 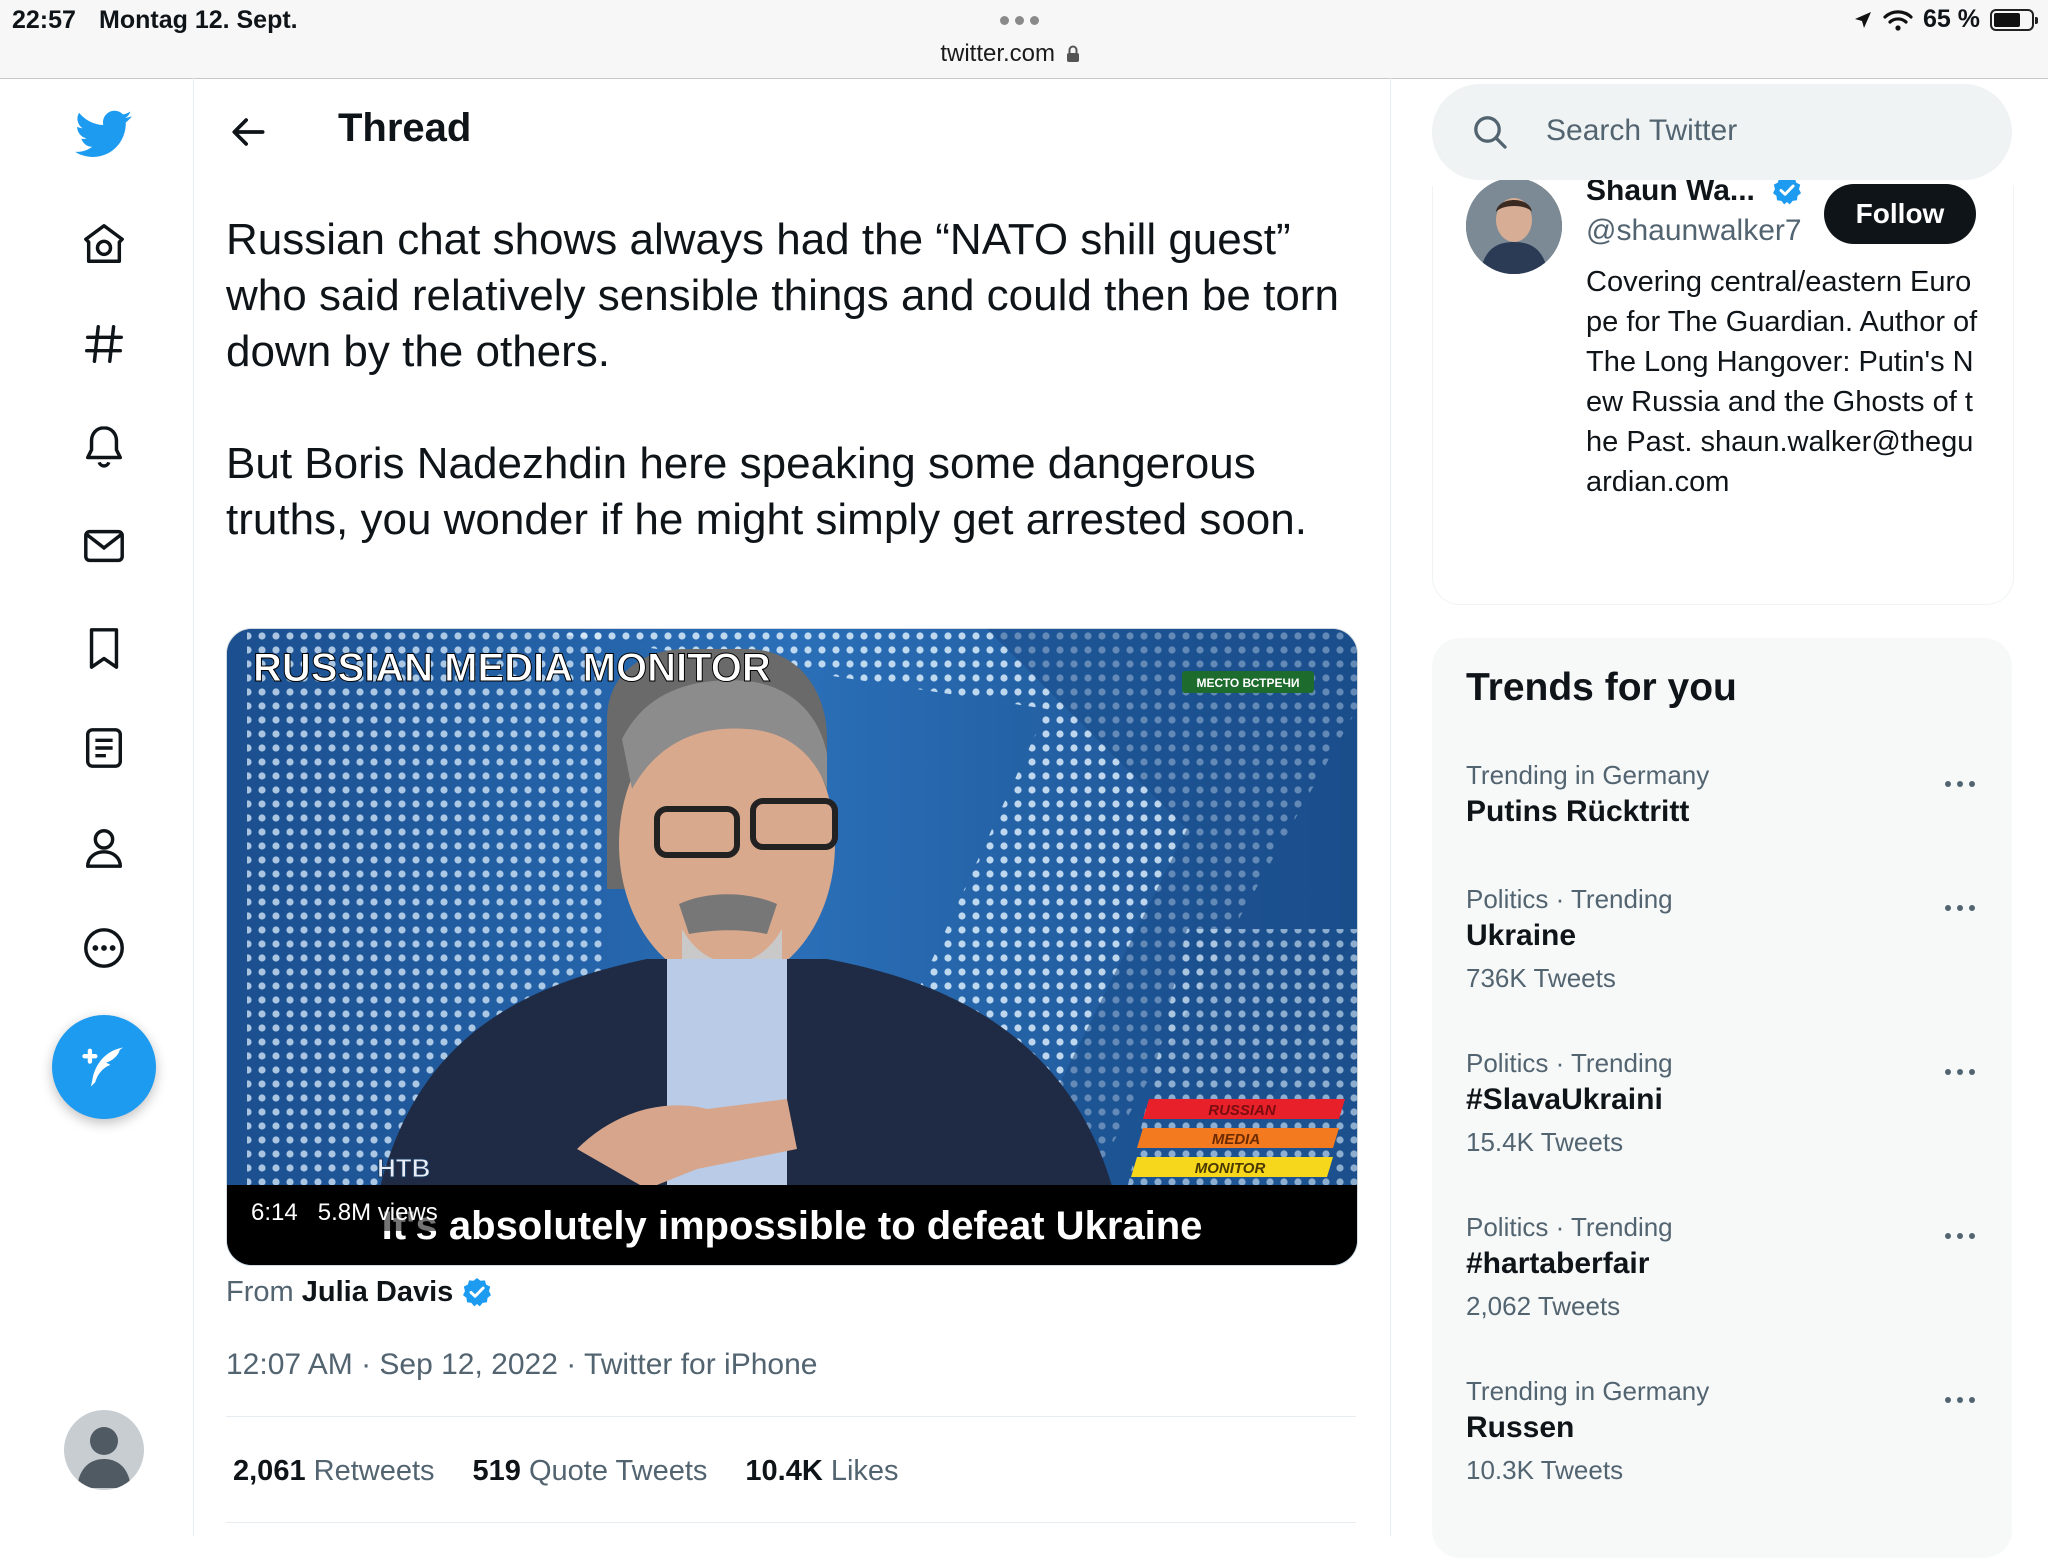 I want to click on trend-item: Trending in Germany Russen 10.3K Tweets, so click(x=1726, y=1431).